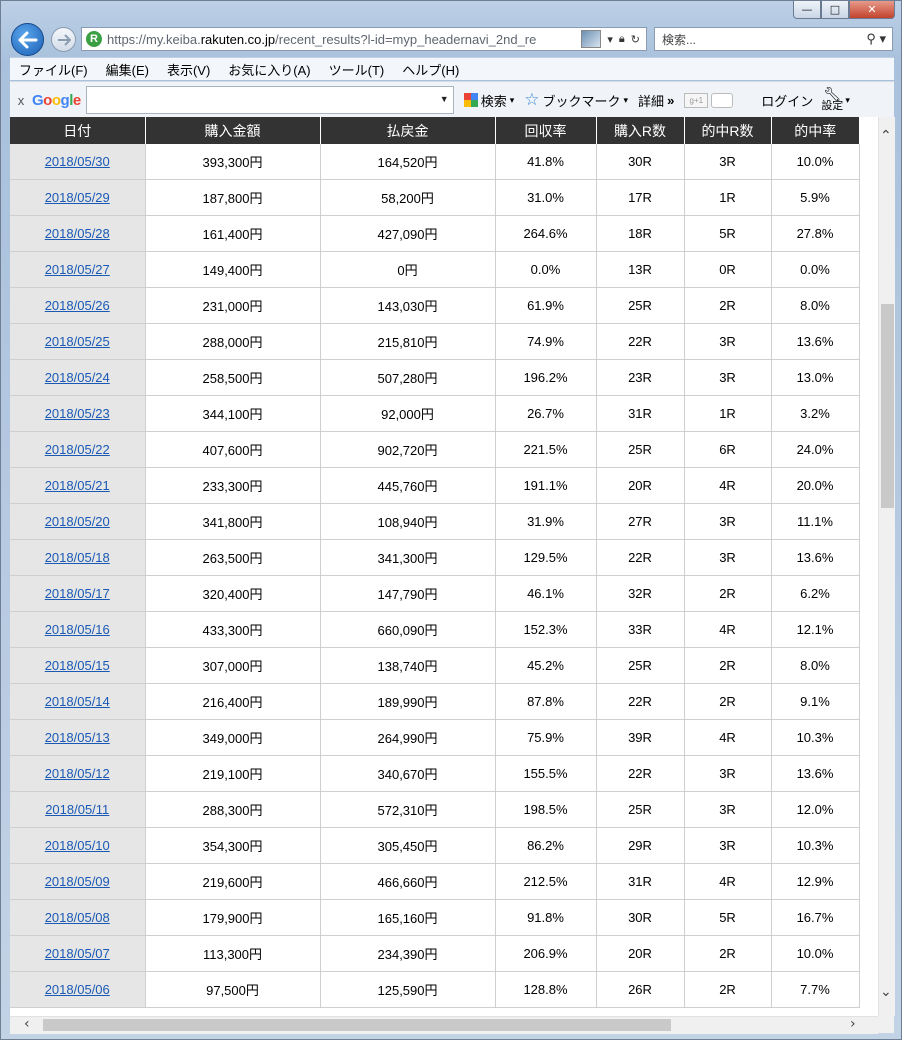  I want to click on menu-item: 編集(E), so click(127, 69).